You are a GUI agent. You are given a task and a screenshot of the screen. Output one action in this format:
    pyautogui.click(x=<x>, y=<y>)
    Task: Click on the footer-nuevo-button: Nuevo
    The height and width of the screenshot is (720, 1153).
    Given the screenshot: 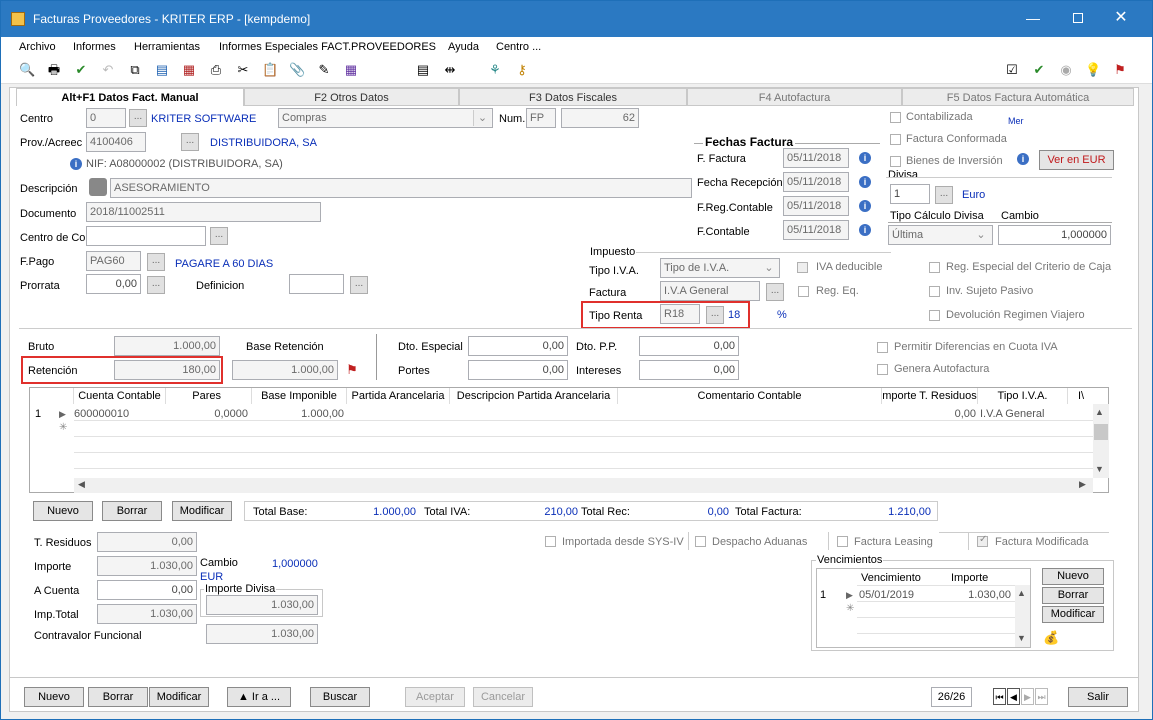 What is the action you would take?
    pyautogui.click(x=54, y=697)
    